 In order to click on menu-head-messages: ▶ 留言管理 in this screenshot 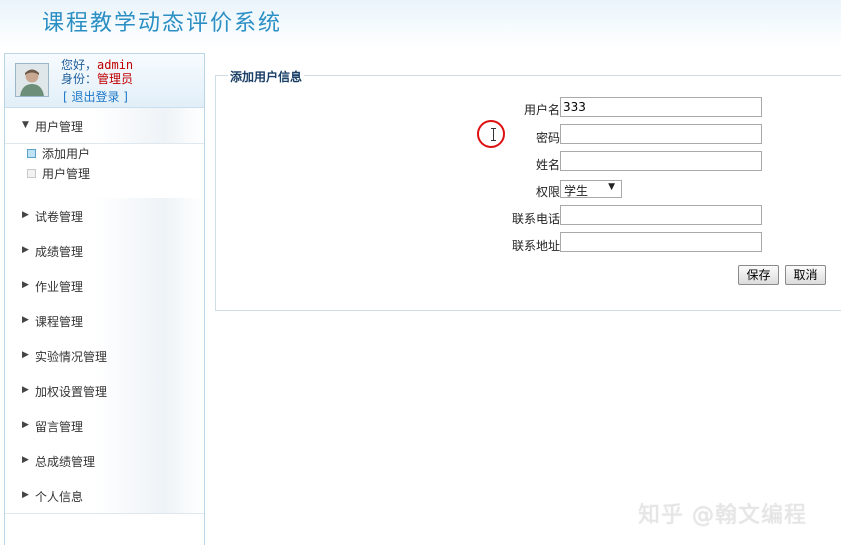, I will do `click(104, 426)`.